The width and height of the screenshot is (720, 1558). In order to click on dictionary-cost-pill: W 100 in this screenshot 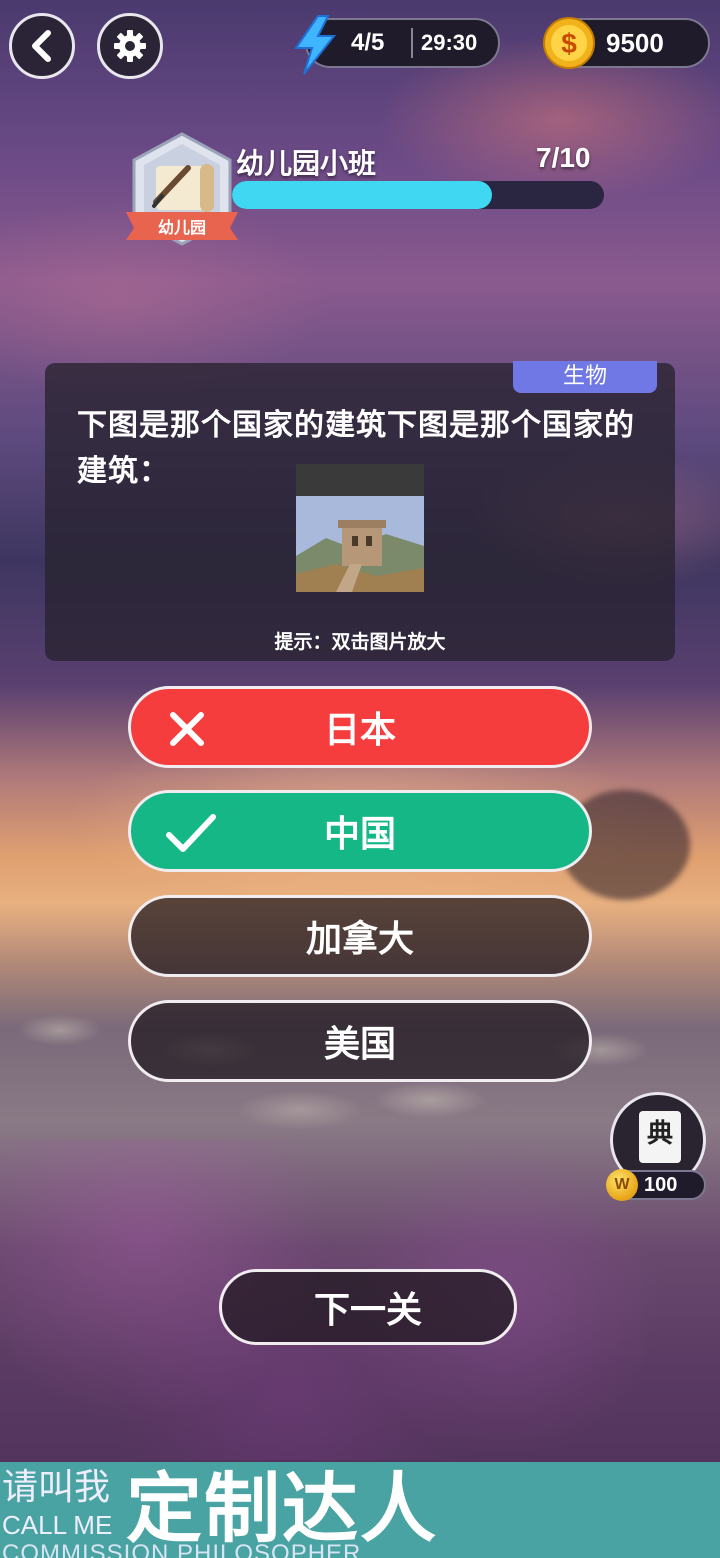, I will do `click(656, 1185)`.